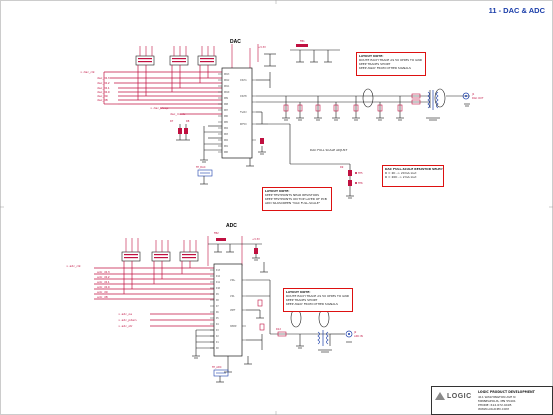  What do you see at coordinates (226, 98) in the screenshot?
I see `svg-text: DB9` at bounding box center [226, 98].